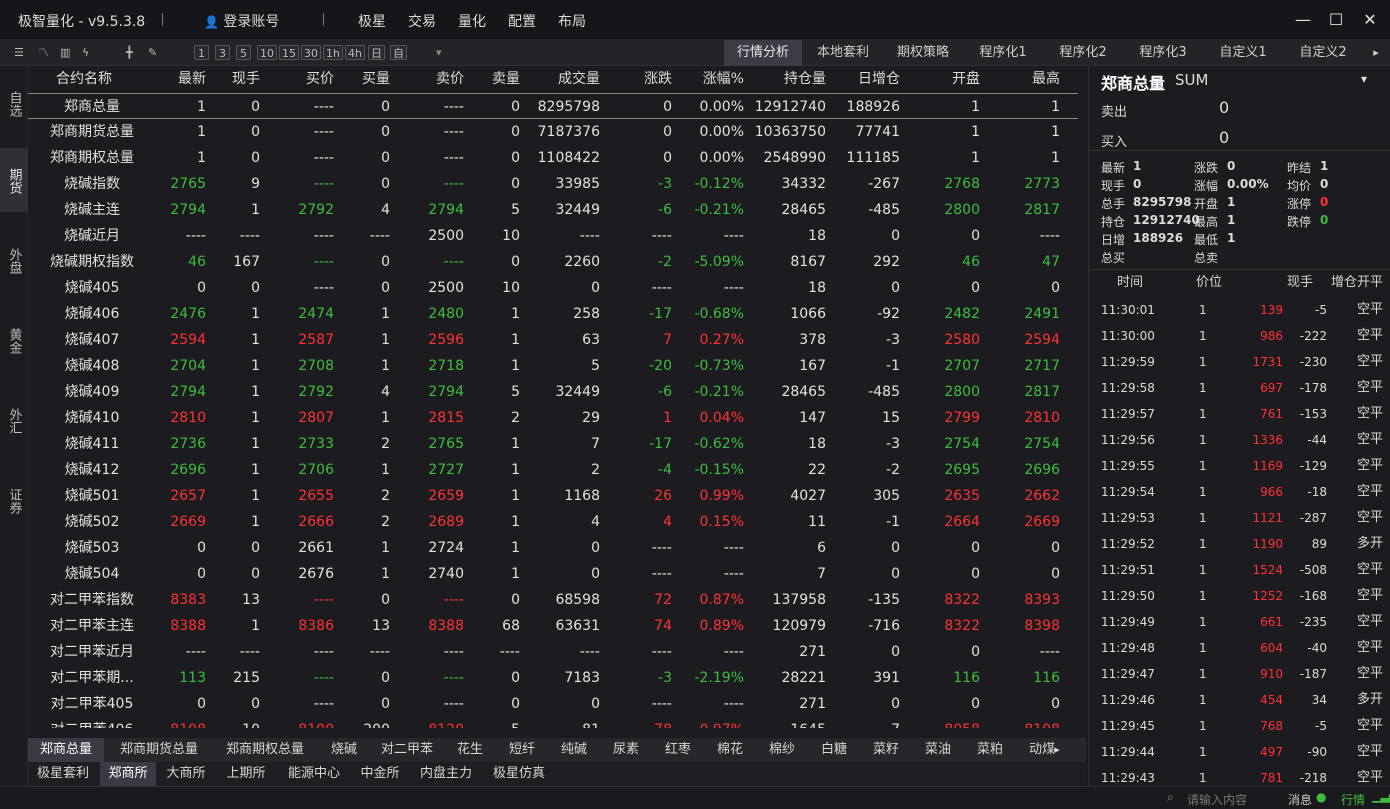 This screenshot has height=809, width=1390. What do you see at coordinates (553, 704) in the screenshot?
I see `table-row: 对二甲苯405 0 0 ---- 0 ---- 0 0 ---- ---- 271 0 0 0` at bounding box center [553, 704].